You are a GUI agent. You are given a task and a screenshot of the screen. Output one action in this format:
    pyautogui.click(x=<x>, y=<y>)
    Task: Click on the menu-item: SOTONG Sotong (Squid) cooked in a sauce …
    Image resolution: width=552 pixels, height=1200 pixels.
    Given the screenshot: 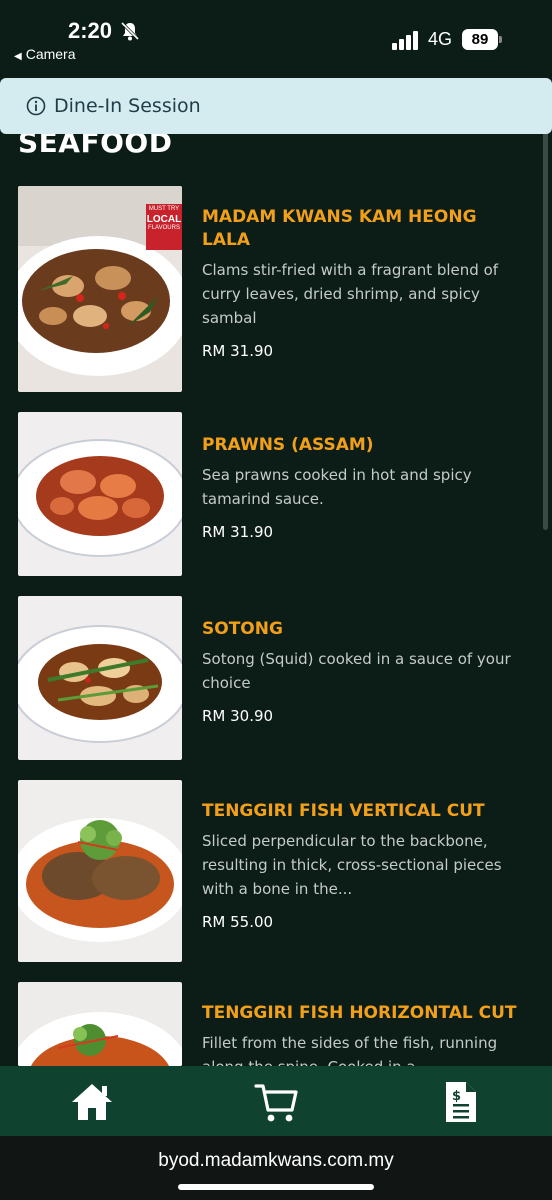 What is the action you would take?
    pyautogui.click(x=278, y=679)
    